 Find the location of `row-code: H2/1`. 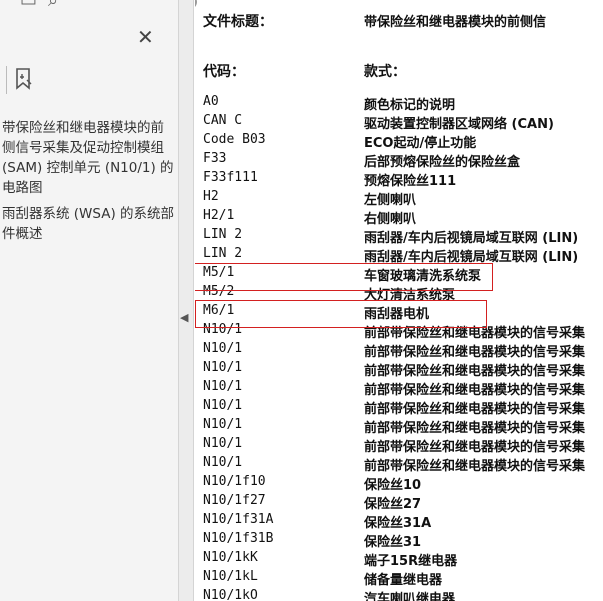

row-code: H2/1 is located at coordinates (219, 215).